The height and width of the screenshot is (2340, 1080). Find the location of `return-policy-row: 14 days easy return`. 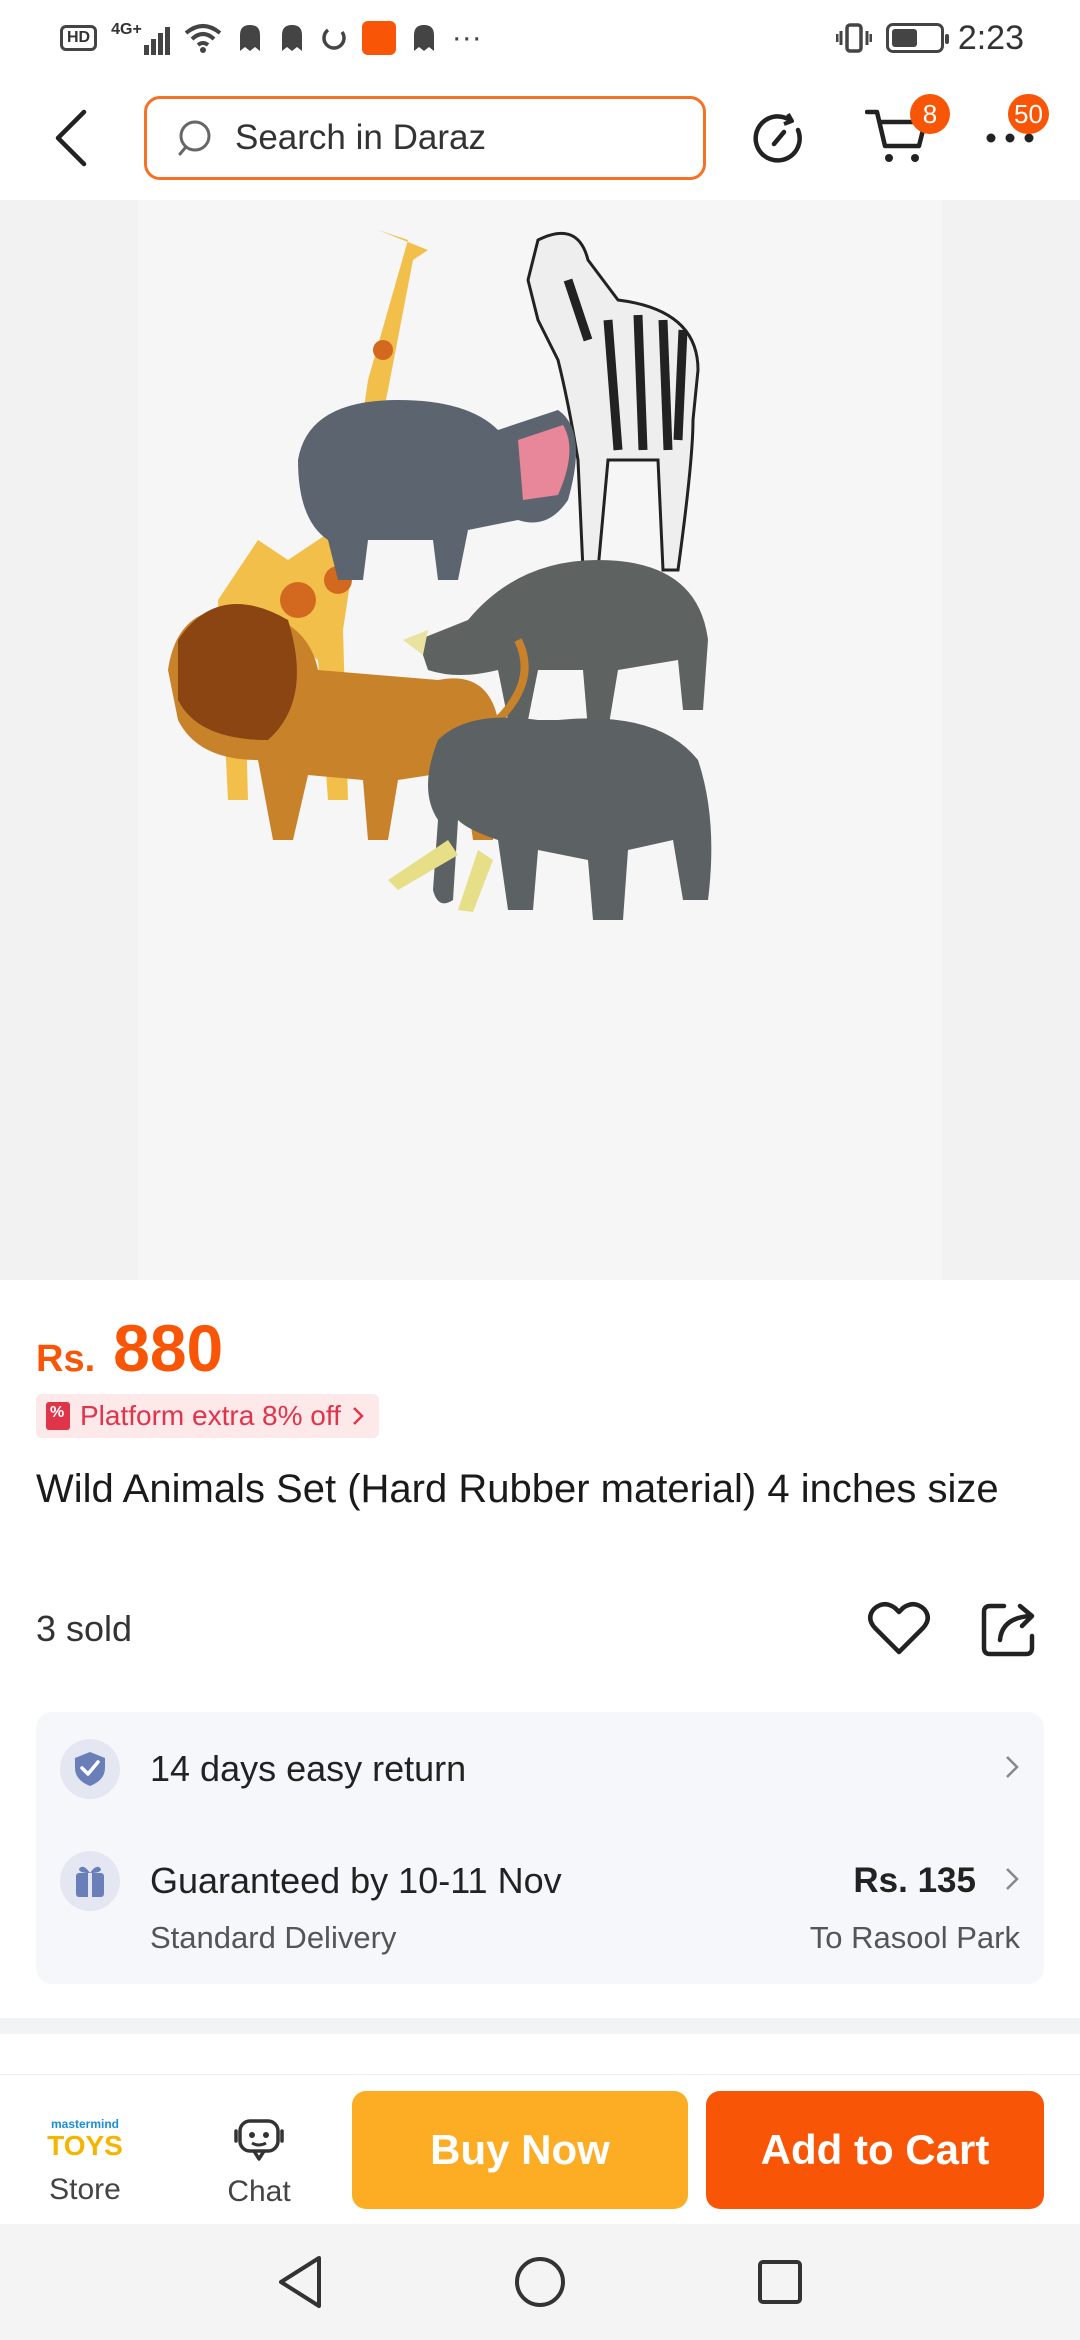

return-policy-row: 14 days easy return is located at coordinates (540, 1769).